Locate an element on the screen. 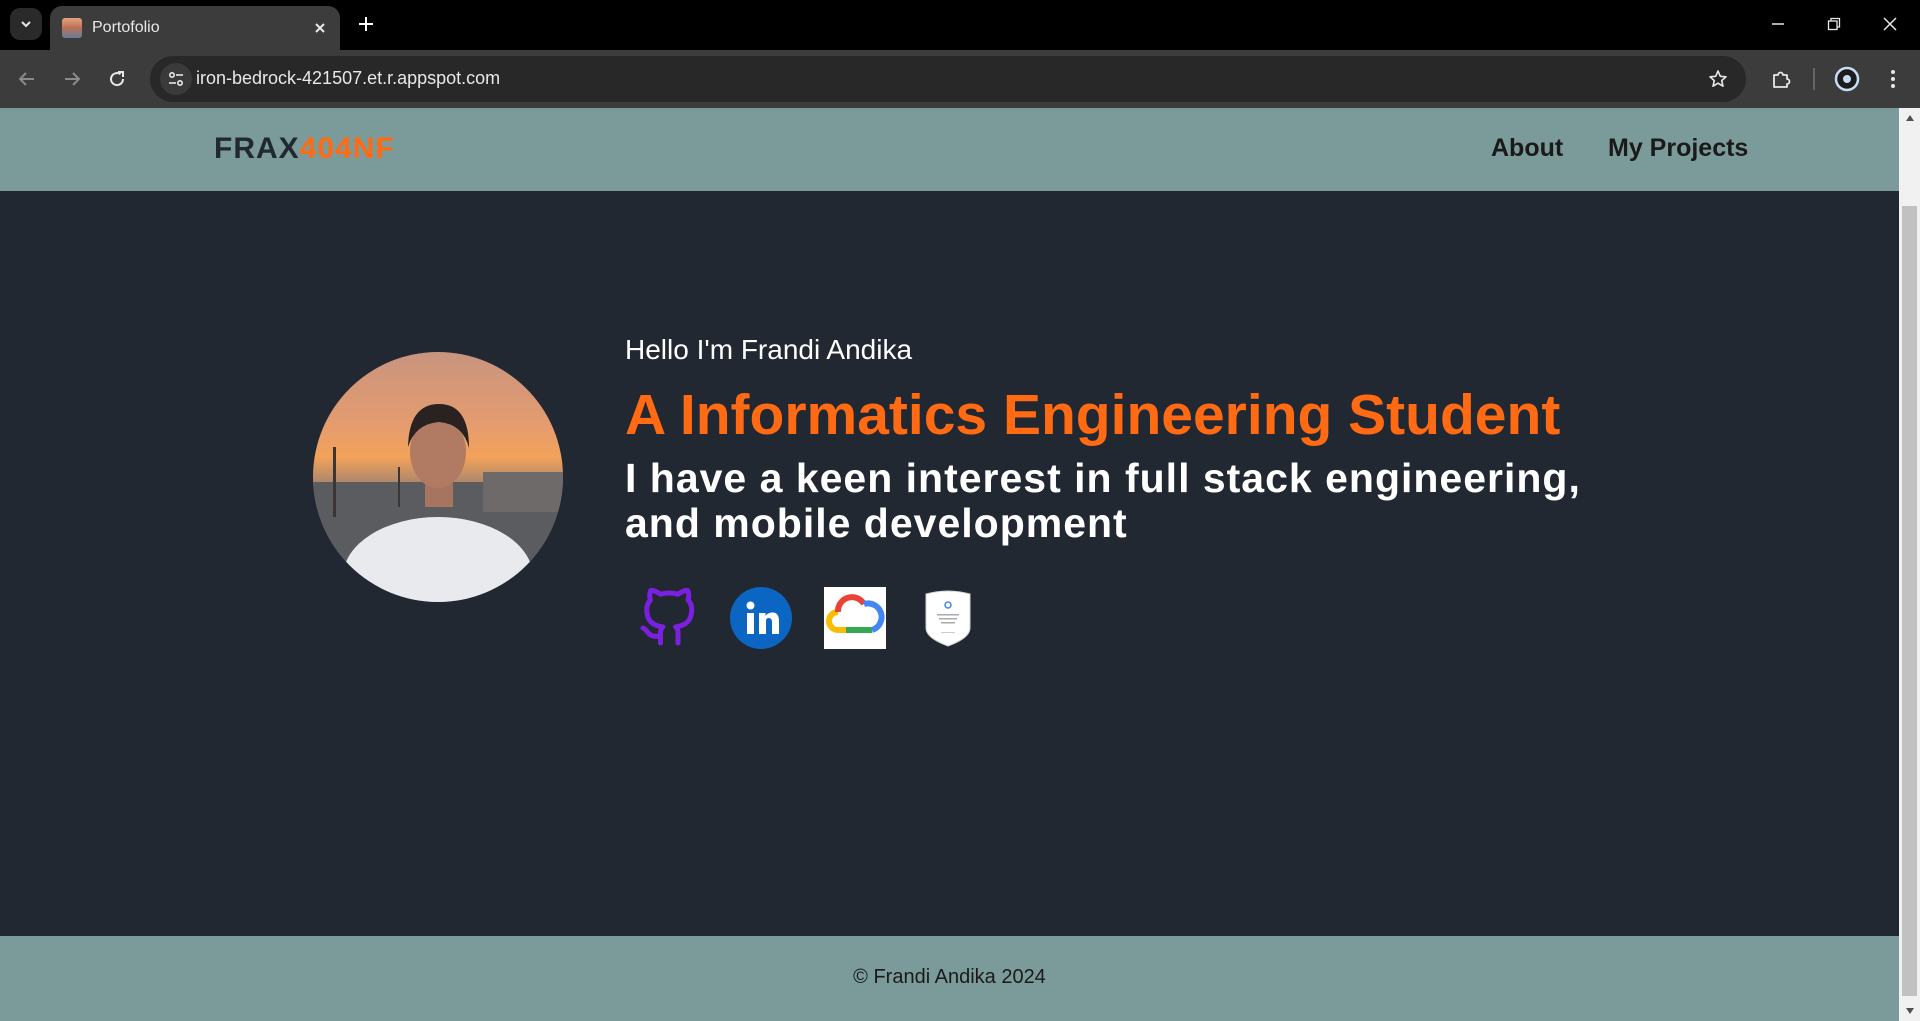 This screenshot has height=1021, width=1920. forward-button is located at coordinates (72, 79).